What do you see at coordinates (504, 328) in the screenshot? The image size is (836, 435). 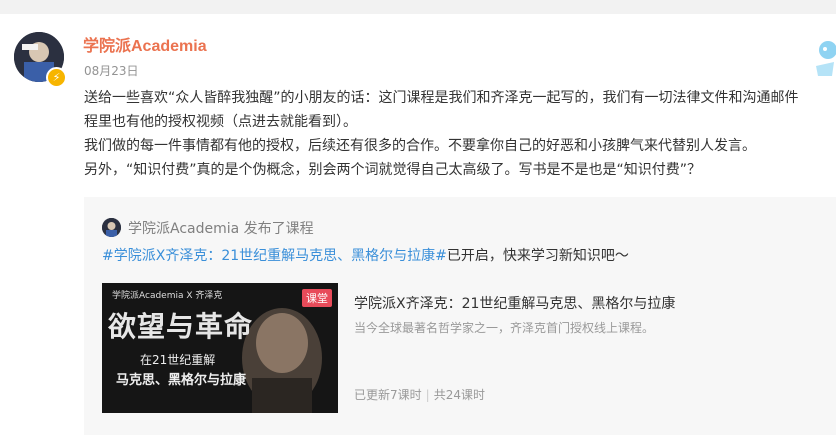 I see `course-description: 当今全球最著名哲学家之一，齐泽克首门授权线上课程。` at bounding box center [504, 328].